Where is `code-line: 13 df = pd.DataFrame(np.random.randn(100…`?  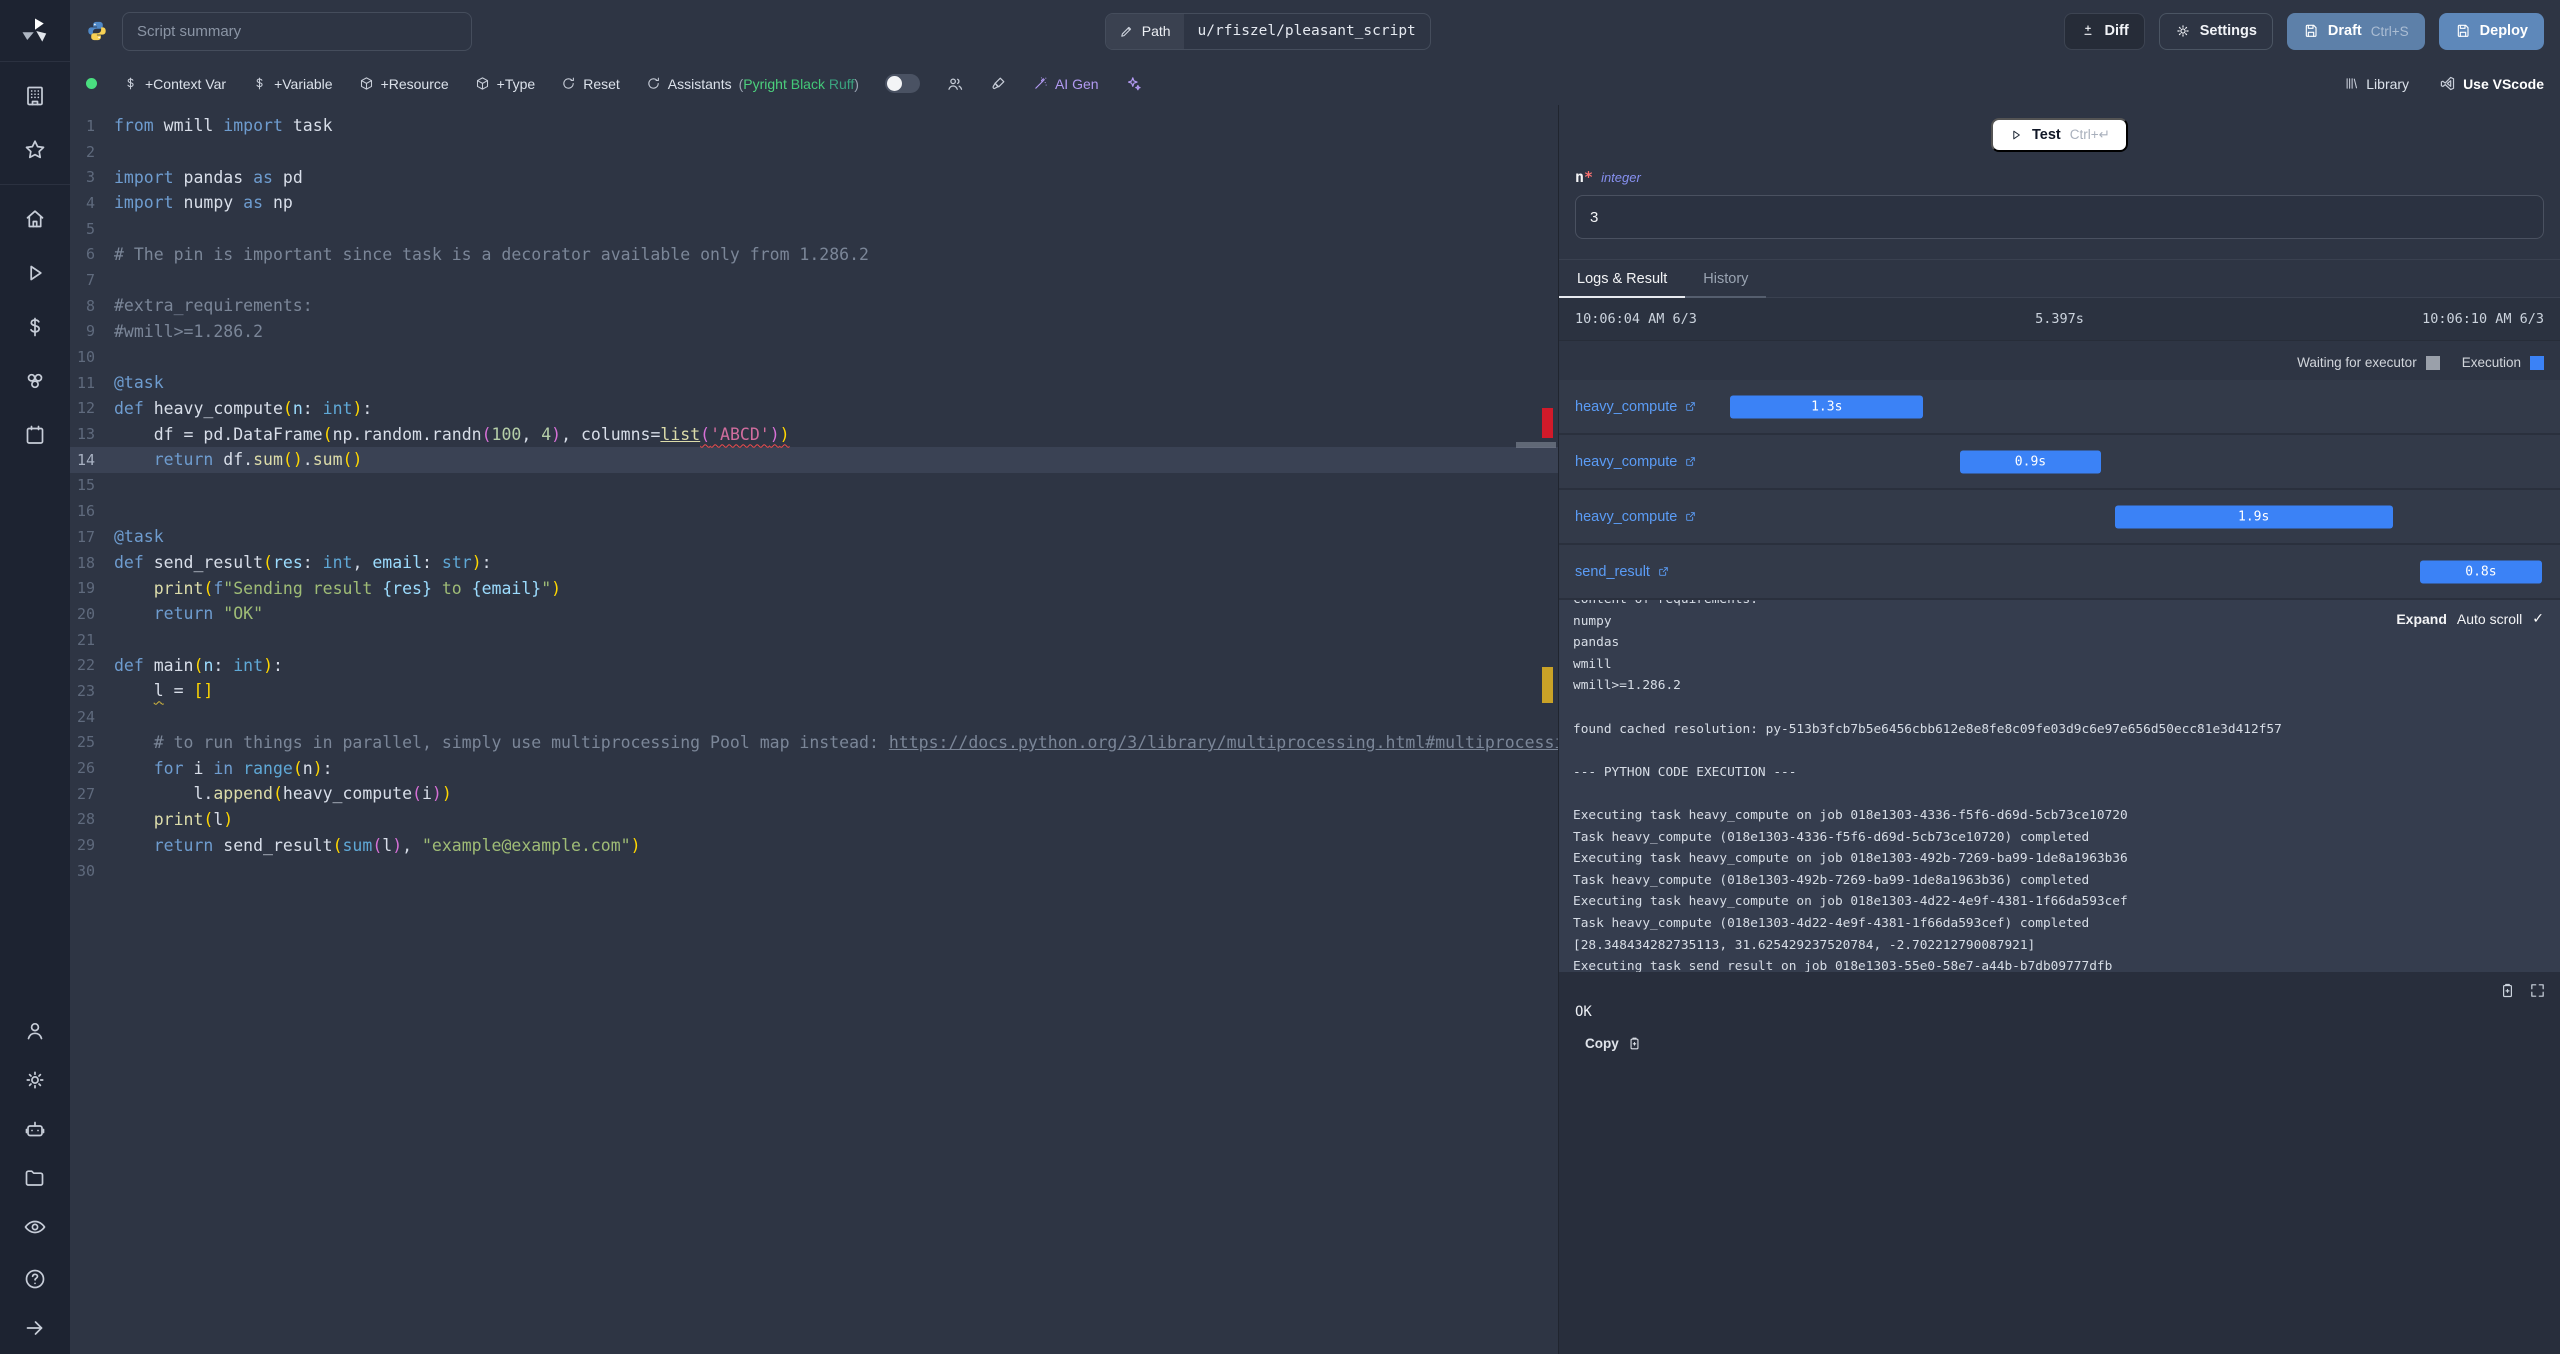
code-line: 13 df = pd.DataFrame(np.random.randn(100… is located at coordinates (814, 434).